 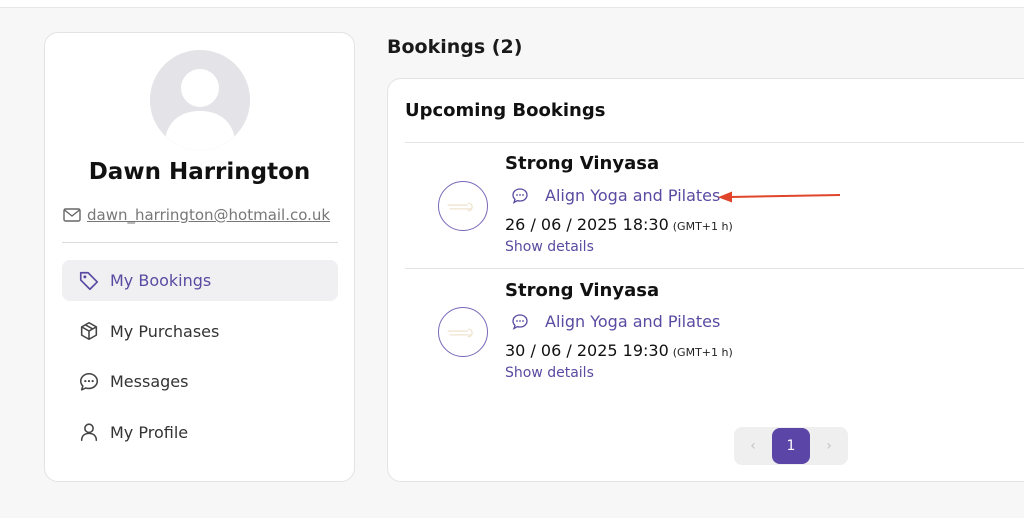 I want to click on datetime-text: 26 / 06 / 2025 18:30, so click(x=587, y=224).